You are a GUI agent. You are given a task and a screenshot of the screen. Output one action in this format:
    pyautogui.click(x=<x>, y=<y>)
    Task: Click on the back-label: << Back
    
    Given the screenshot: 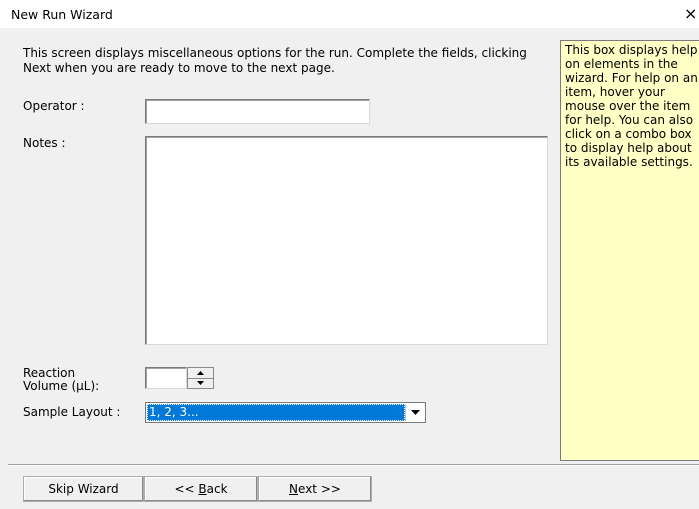 What is the action you would take?
    pyautogui.click(x=201, y=489)
    